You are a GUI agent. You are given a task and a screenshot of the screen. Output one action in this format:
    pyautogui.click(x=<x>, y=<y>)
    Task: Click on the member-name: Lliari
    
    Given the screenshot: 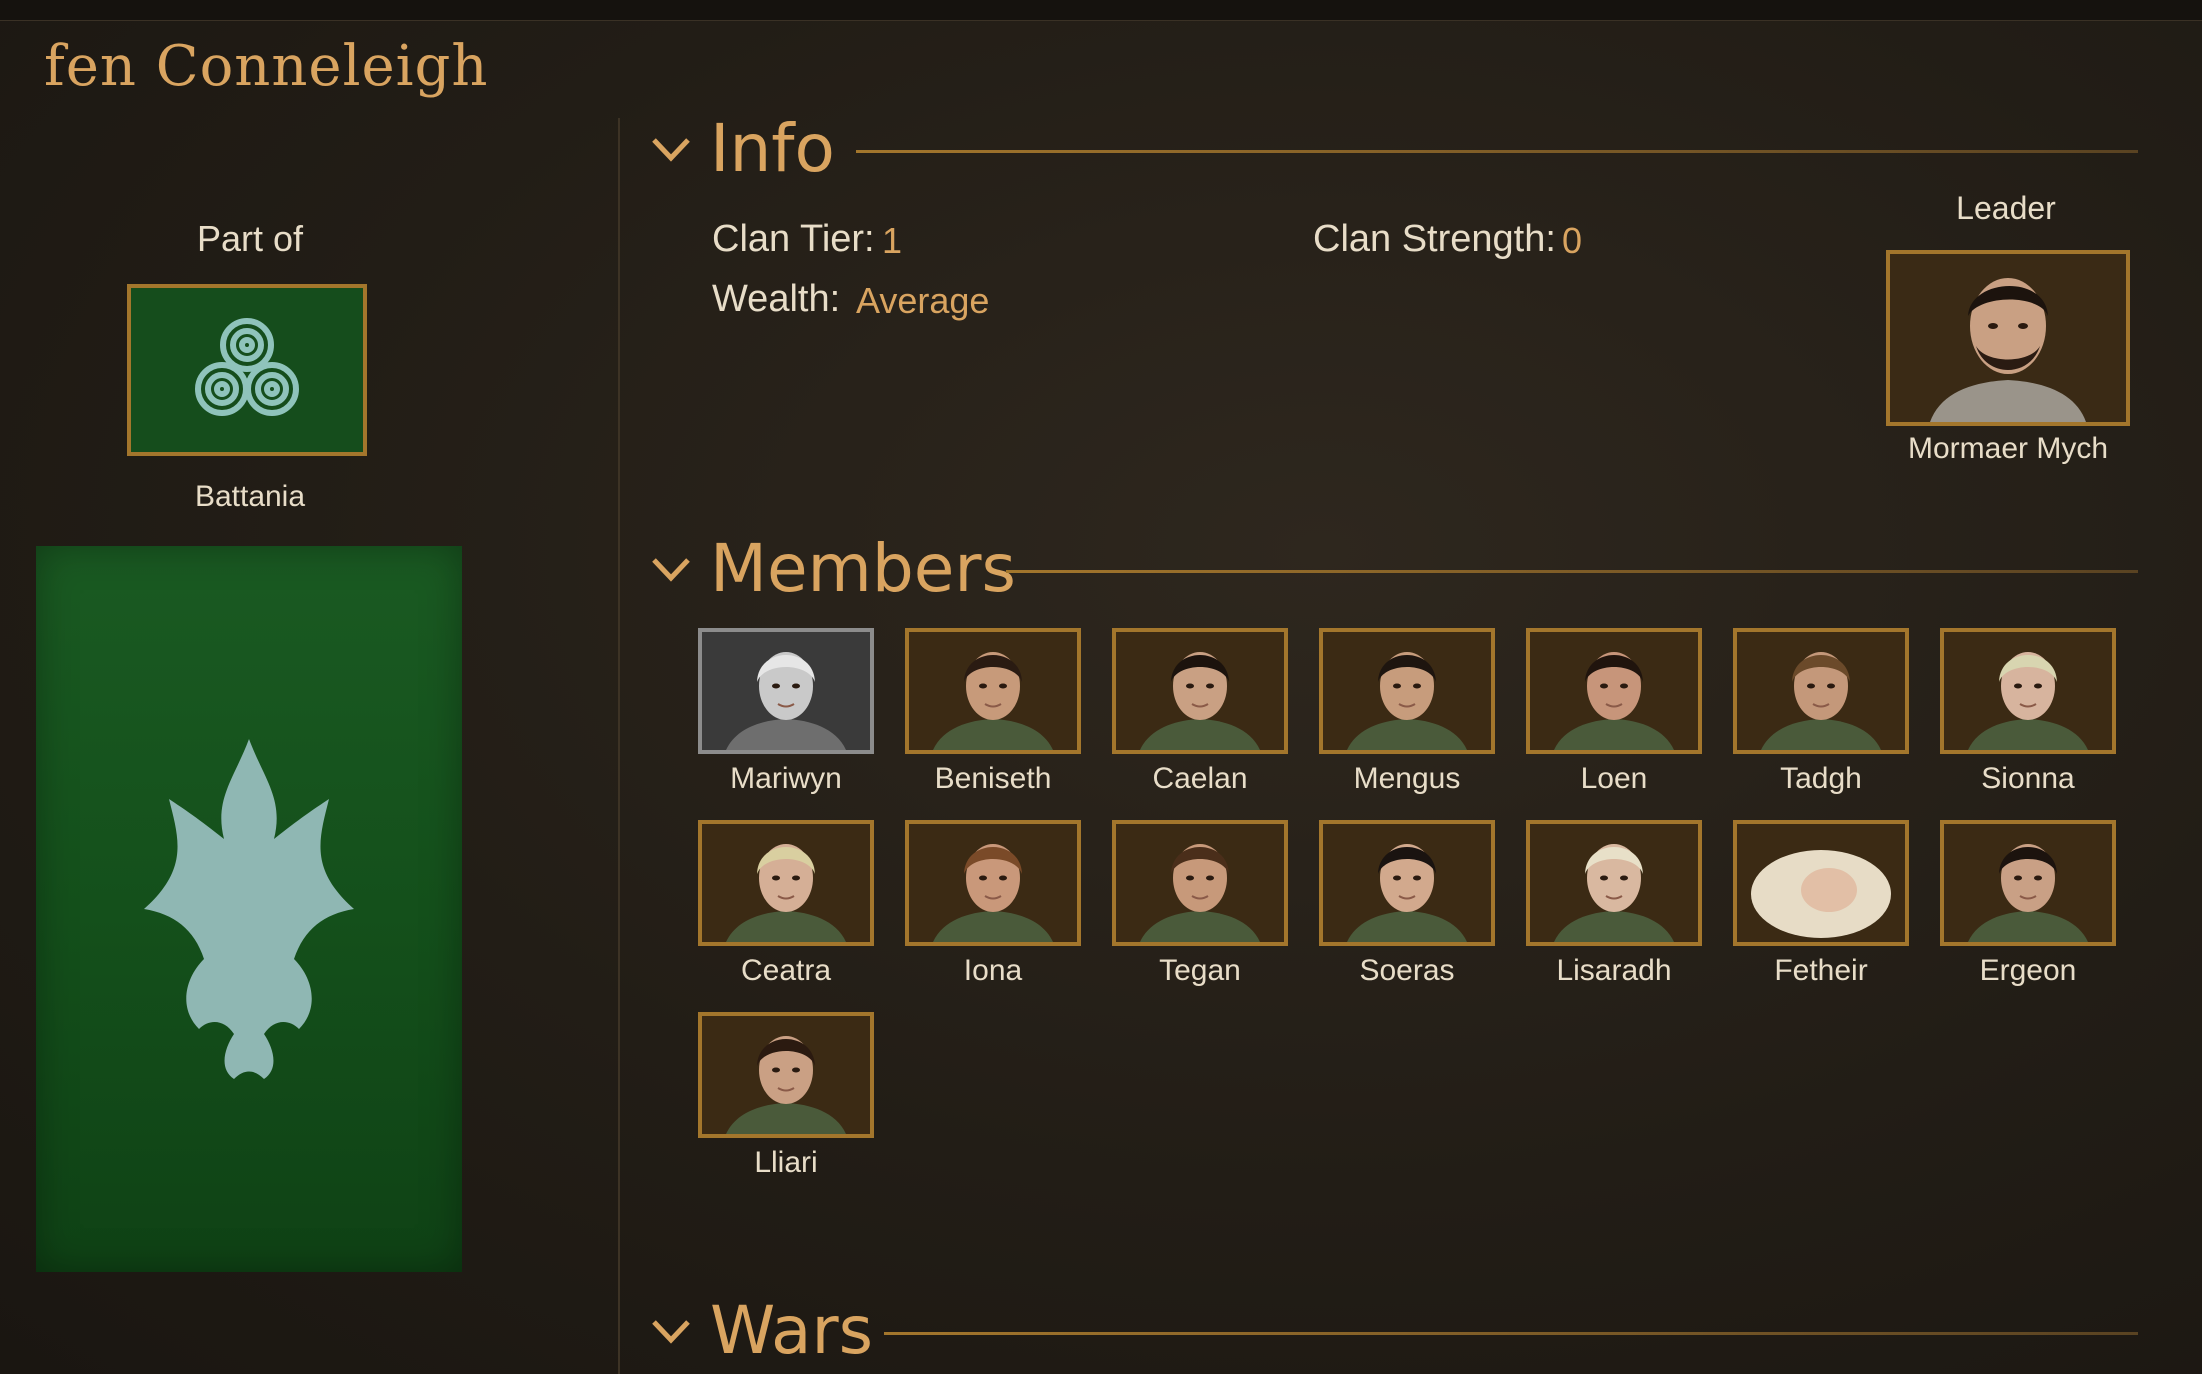 What is the action you would take?
    pyautogui.click(x=786, y=1162)
    